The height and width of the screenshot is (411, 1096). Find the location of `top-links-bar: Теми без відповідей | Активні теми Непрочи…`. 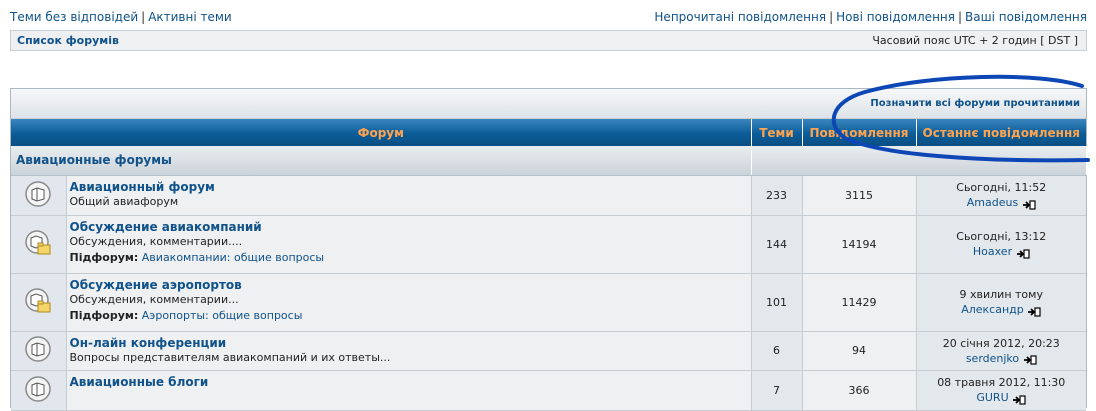

top-links-bar: Теми без відповідей | Активні теми Непрочи… is located at coordinates (548, 17).